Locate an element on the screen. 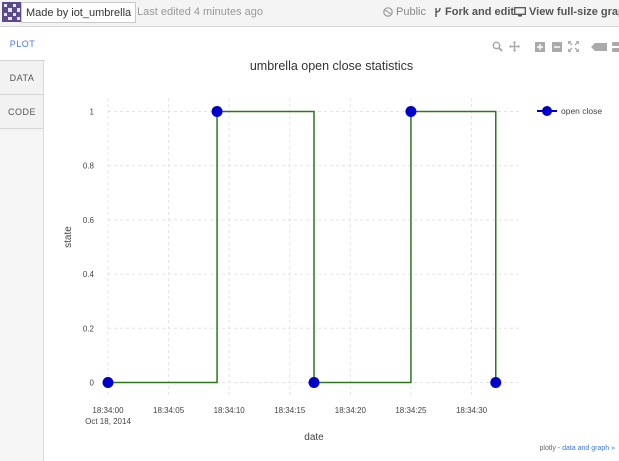 This screenshot has height=461, width=619. x-tick-label: 18:34:00 is located at coordinates (108, 410).